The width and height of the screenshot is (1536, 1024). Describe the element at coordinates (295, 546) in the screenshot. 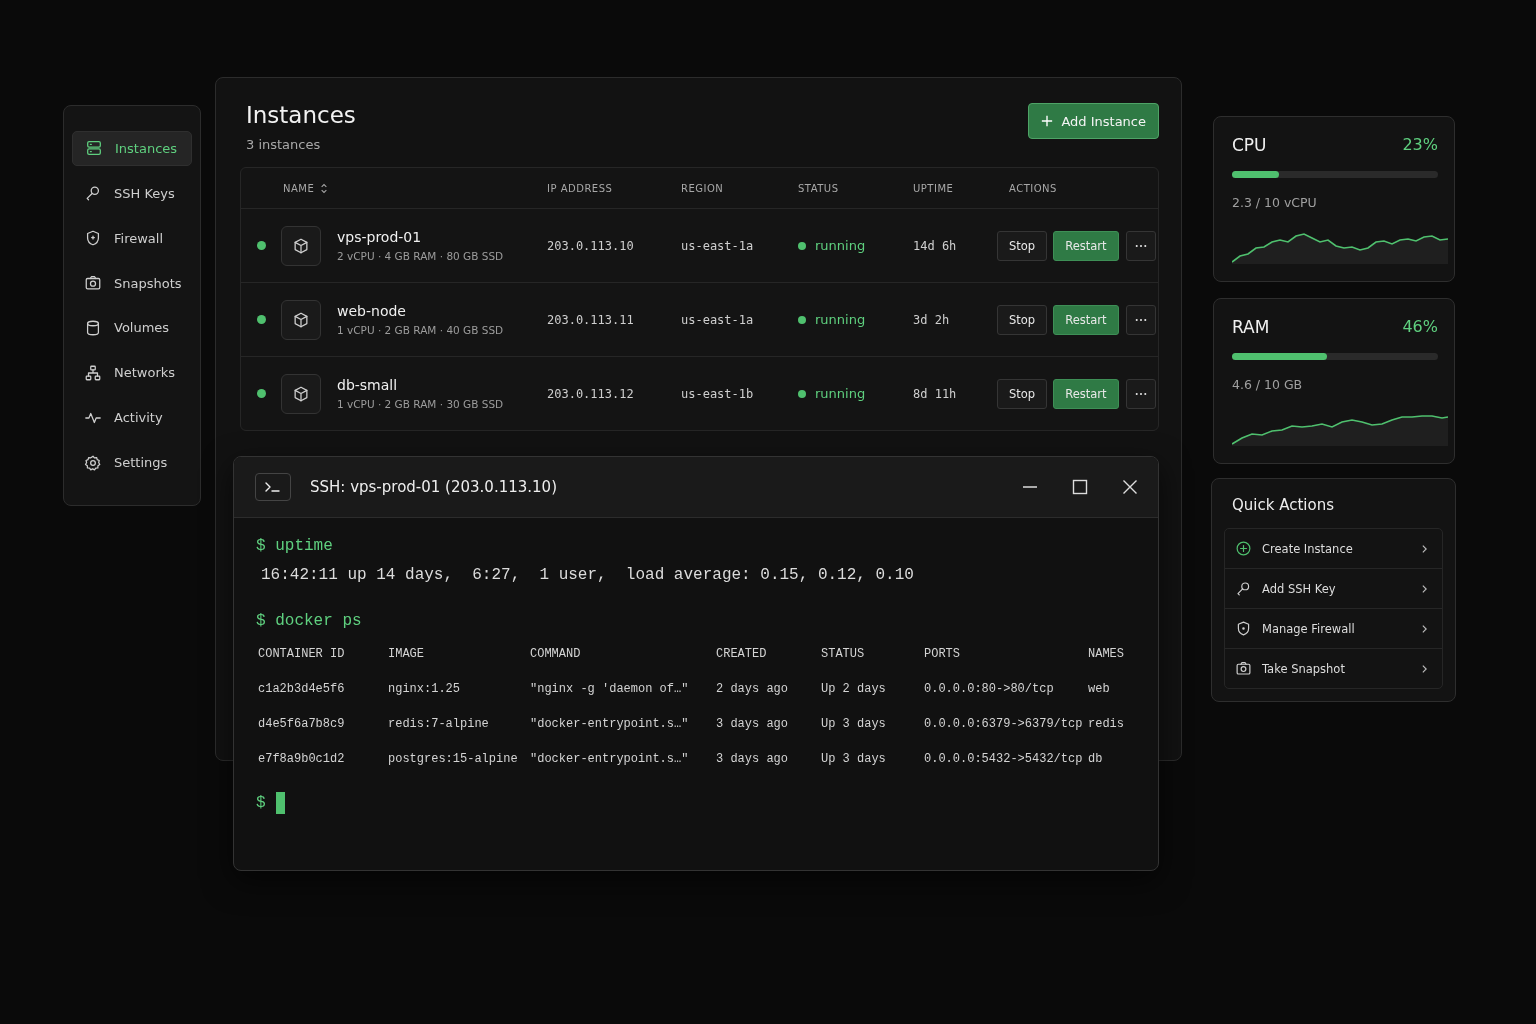

I see `terminal-command: $ uptime` at that location.